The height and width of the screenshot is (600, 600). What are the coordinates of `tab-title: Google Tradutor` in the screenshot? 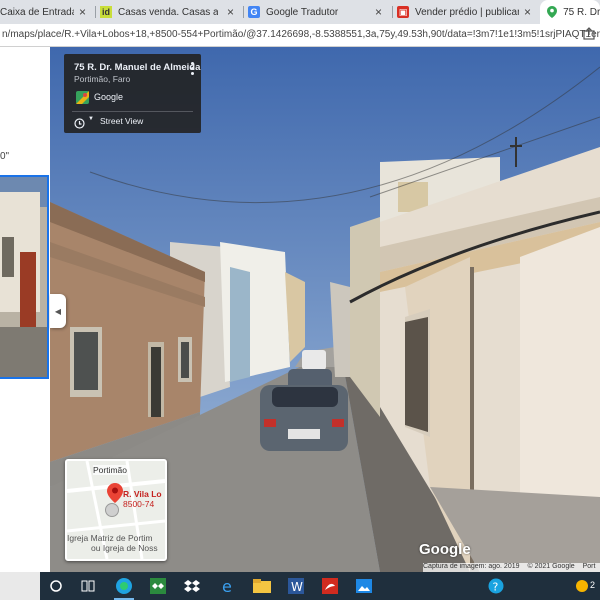 It's located at (302, 12).